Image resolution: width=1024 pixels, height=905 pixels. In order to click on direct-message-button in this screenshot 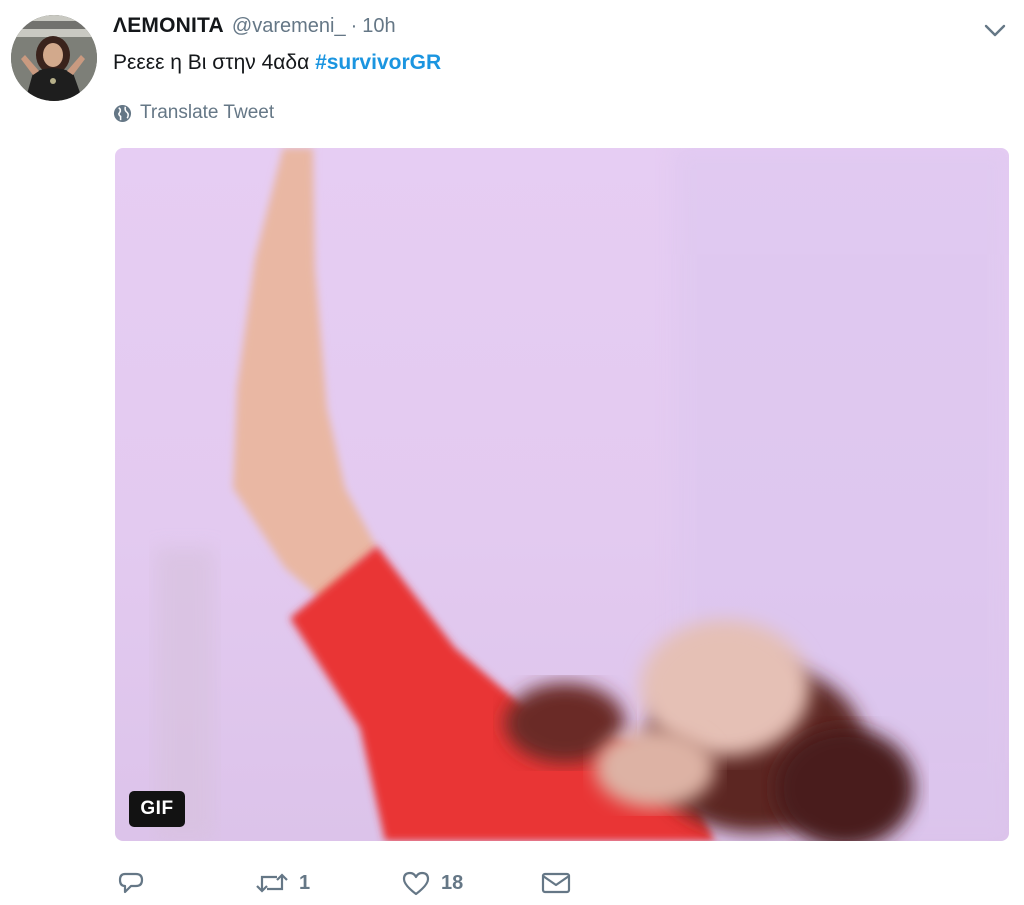, I will do `click(556, 883)`.